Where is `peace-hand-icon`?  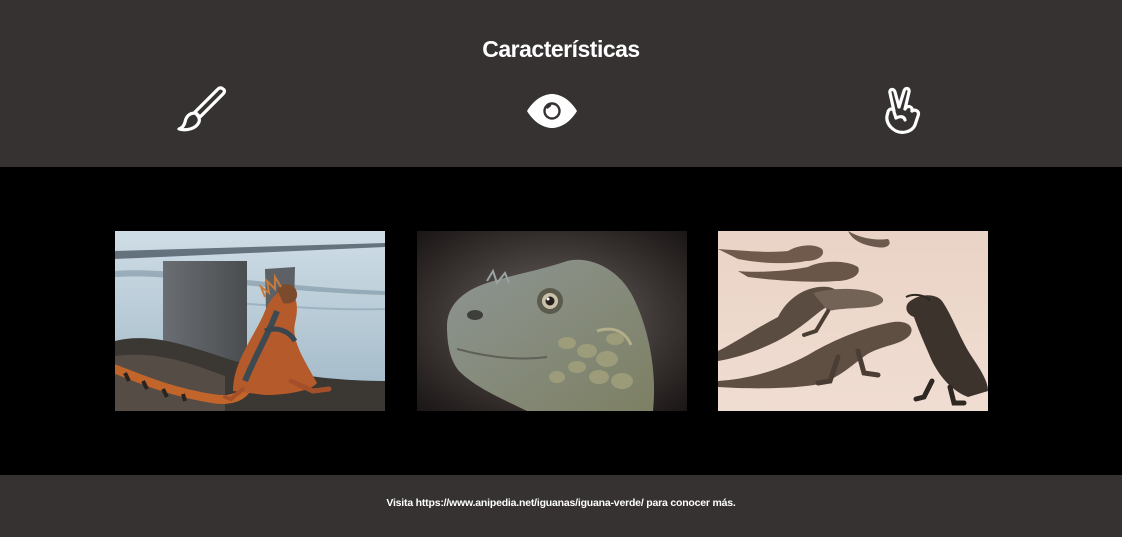
peace-hand-icon is located at coordinates (901, 111).